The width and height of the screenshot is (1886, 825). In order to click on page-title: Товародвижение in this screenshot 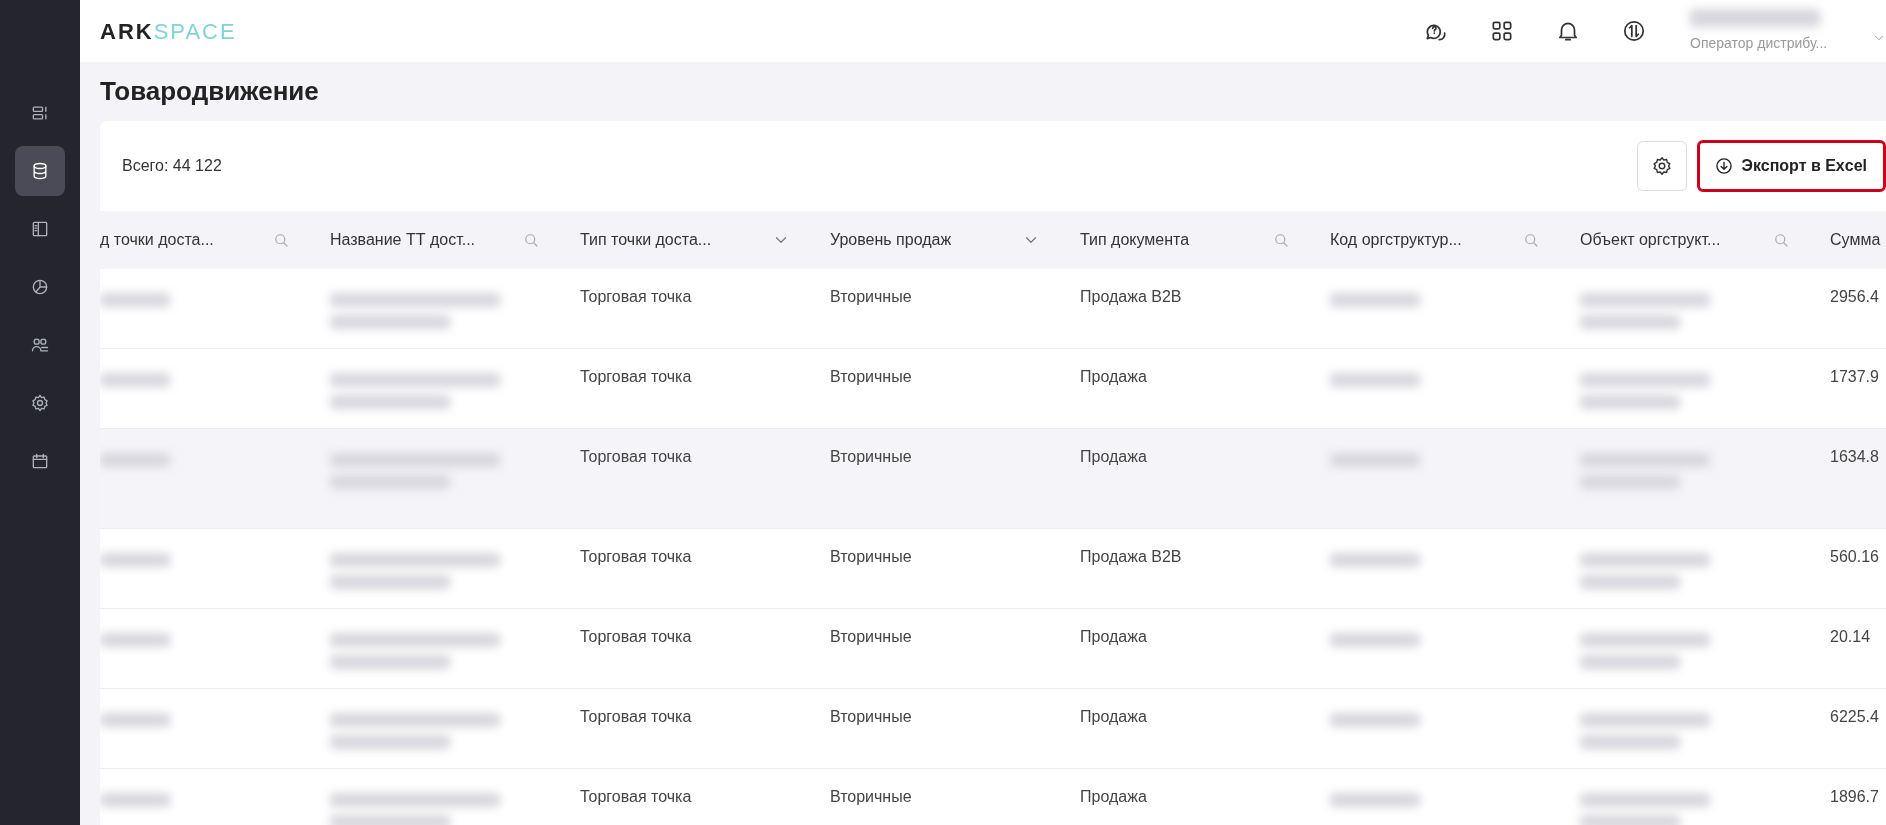, I will do `click(210, 91)`.